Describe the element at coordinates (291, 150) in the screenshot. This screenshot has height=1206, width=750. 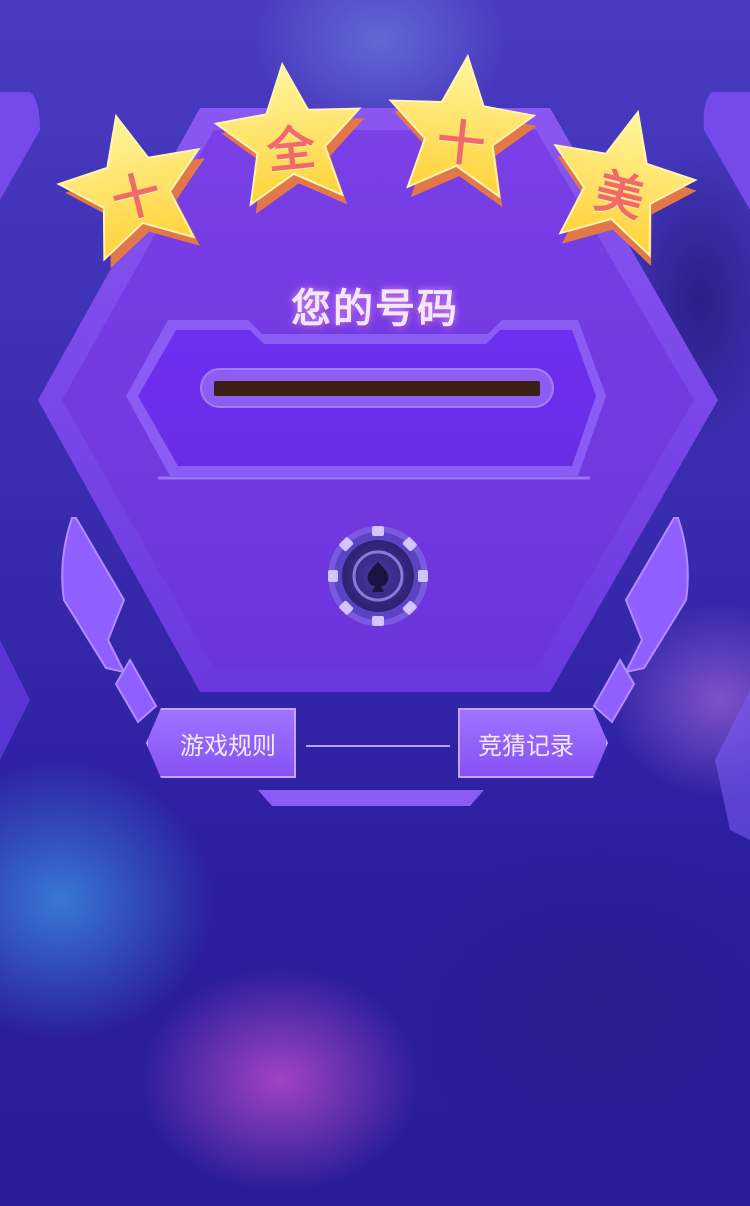
I see `star-char-2: 全` at that location.